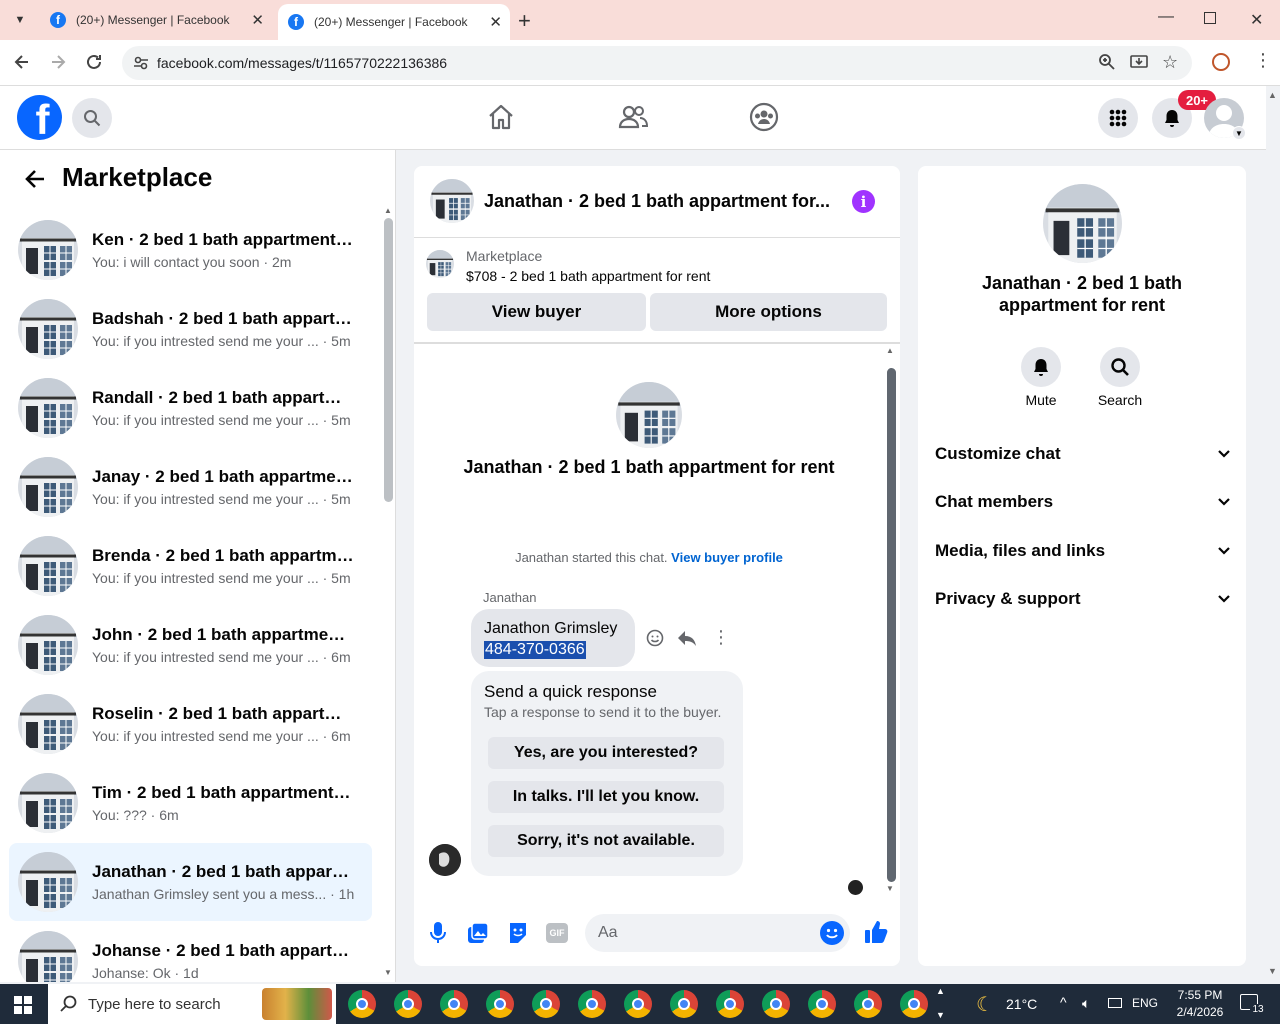  I want to click on install-app-icon, so click(1139, 62).